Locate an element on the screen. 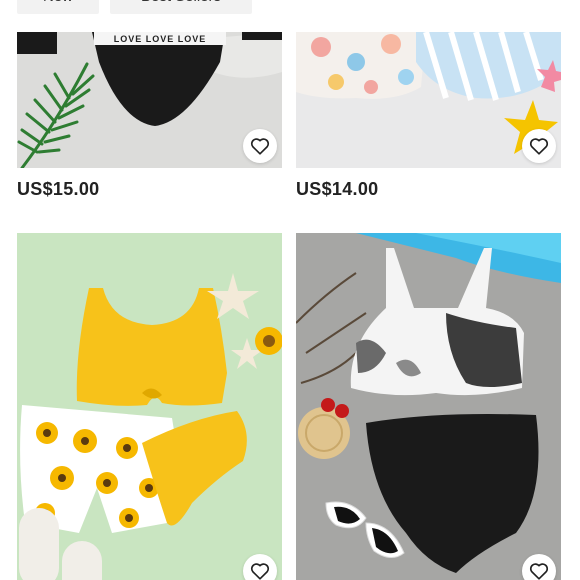  product-image is located at coordinates (428, 100).